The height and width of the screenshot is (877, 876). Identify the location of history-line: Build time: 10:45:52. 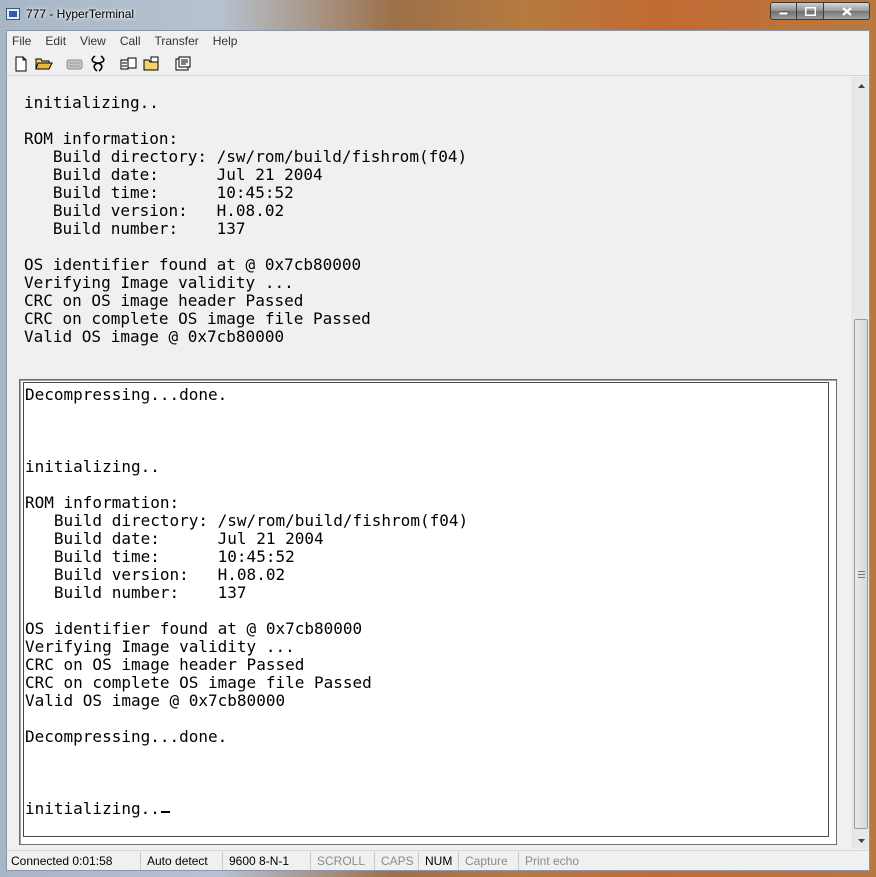
(173, 192).